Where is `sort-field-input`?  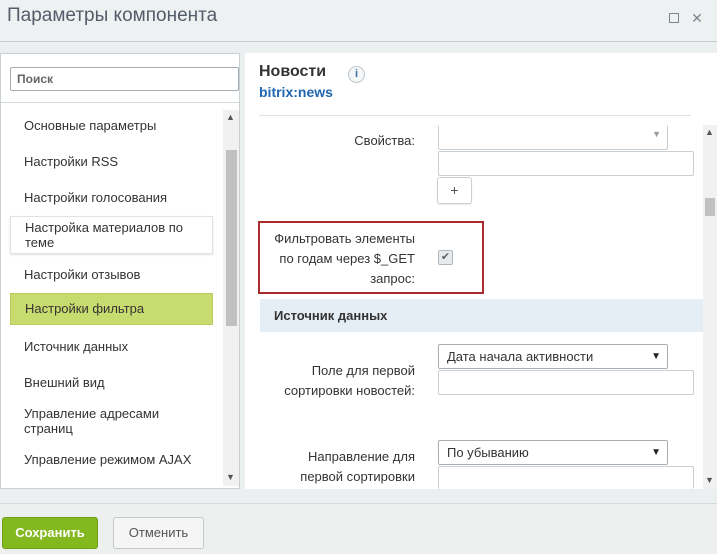
sort-field-input is located at coordinates (566, 382).